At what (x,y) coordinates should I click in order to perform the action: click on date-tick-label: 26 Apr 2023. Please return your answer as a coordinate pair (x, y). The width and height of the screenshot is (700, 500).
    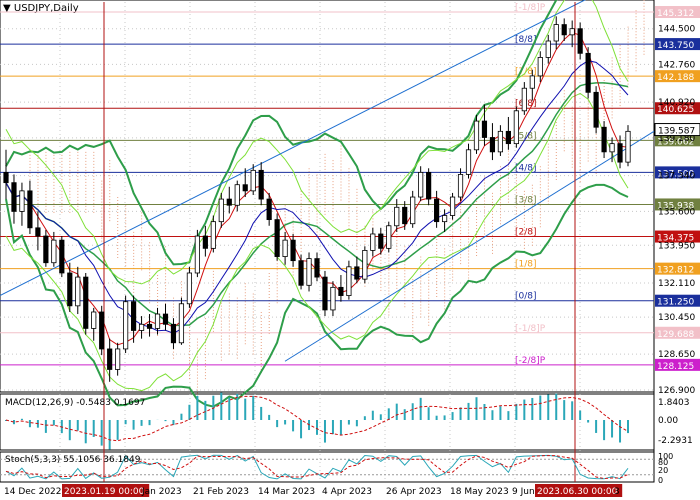
    Looking at the image, I should click on (414, 492).